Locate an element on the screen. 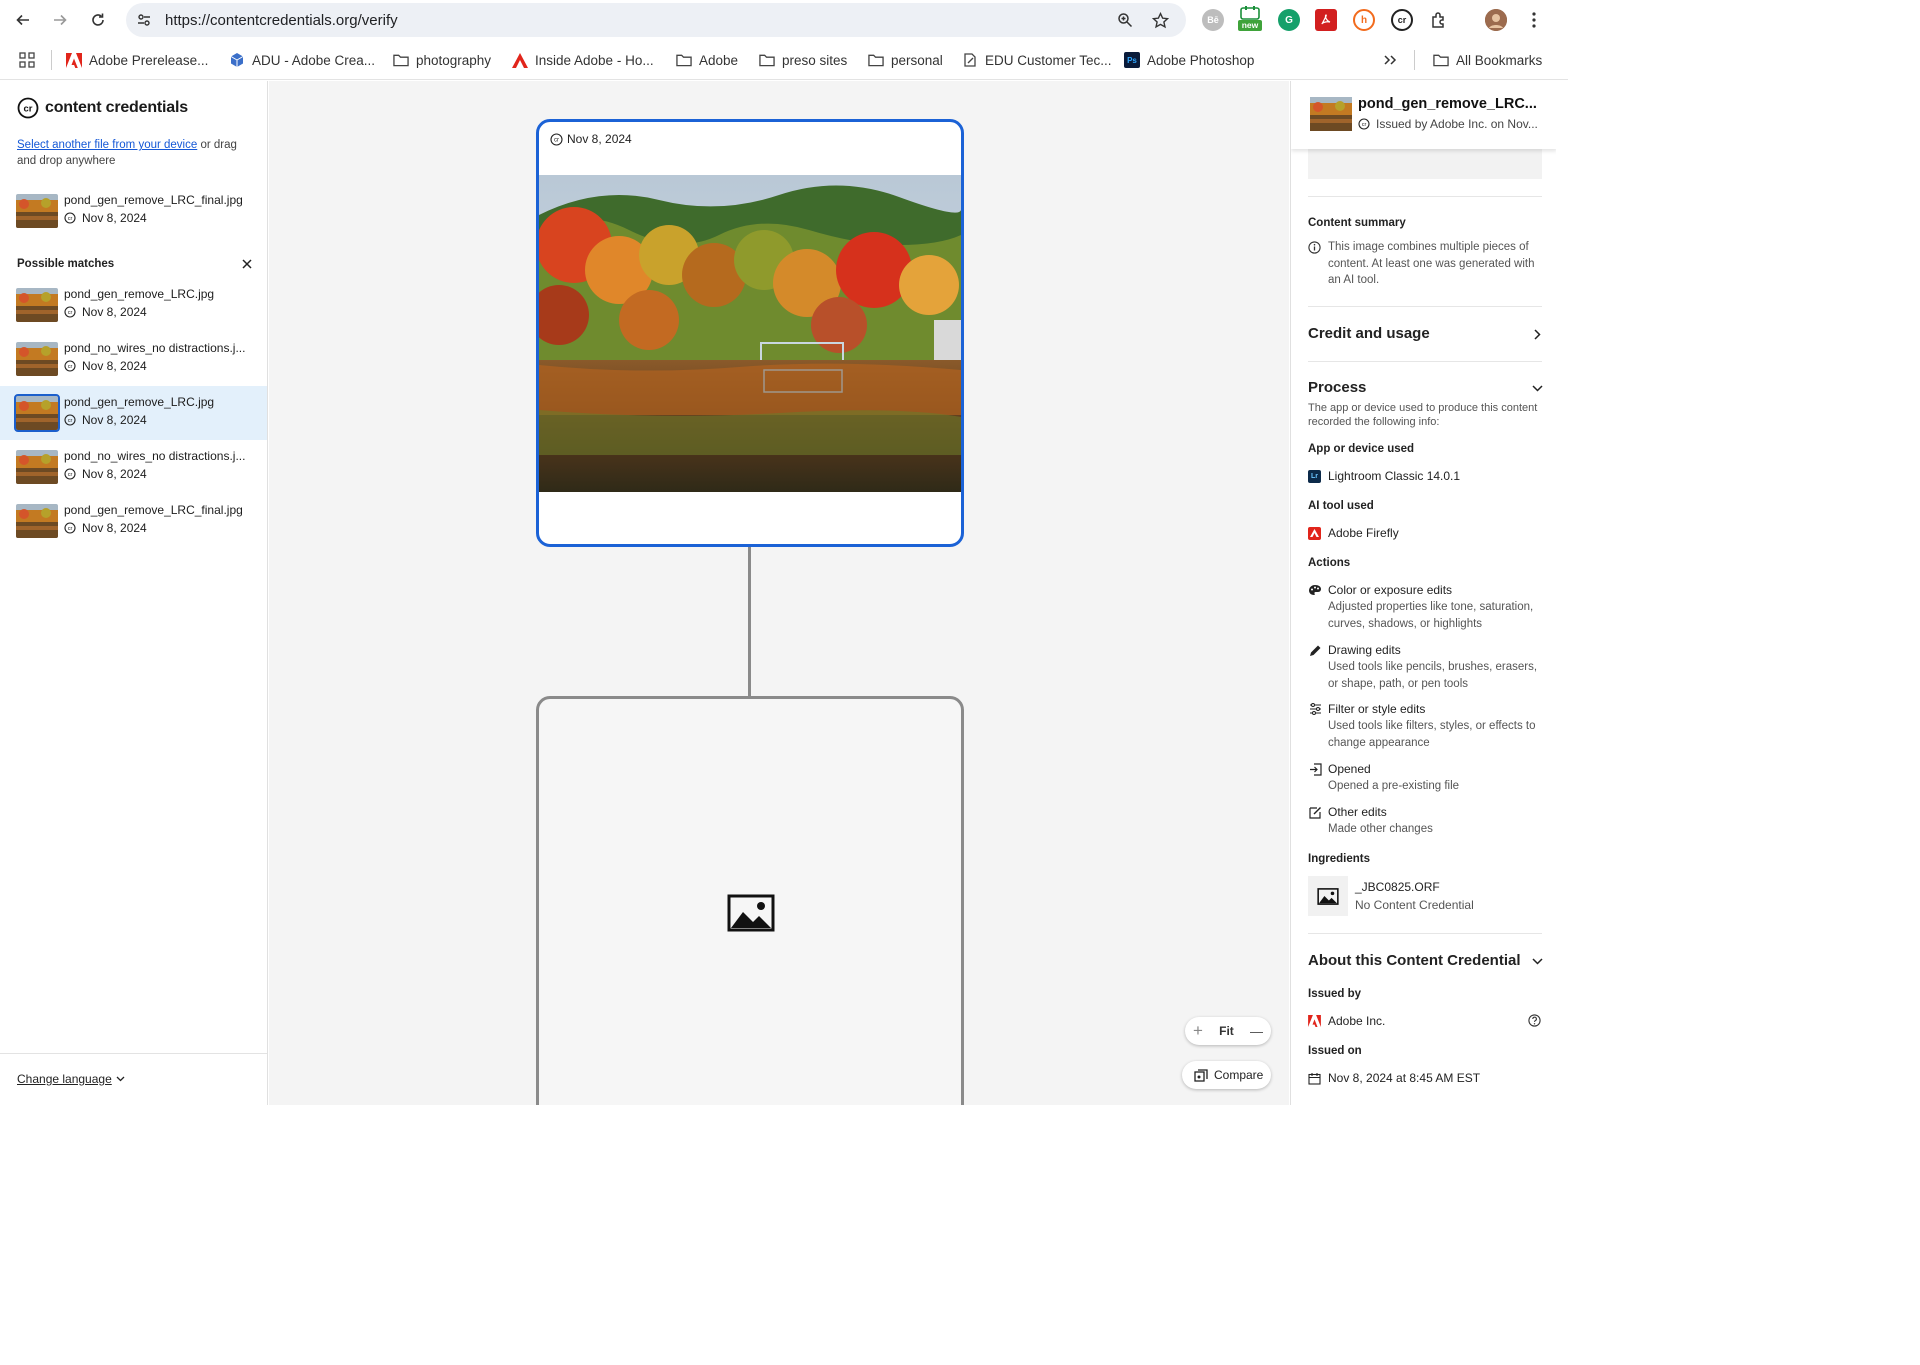 This screenshot has height=1365, width=1920. more-bookmarks-chevron-icon is located at coordinates (1390, 60).